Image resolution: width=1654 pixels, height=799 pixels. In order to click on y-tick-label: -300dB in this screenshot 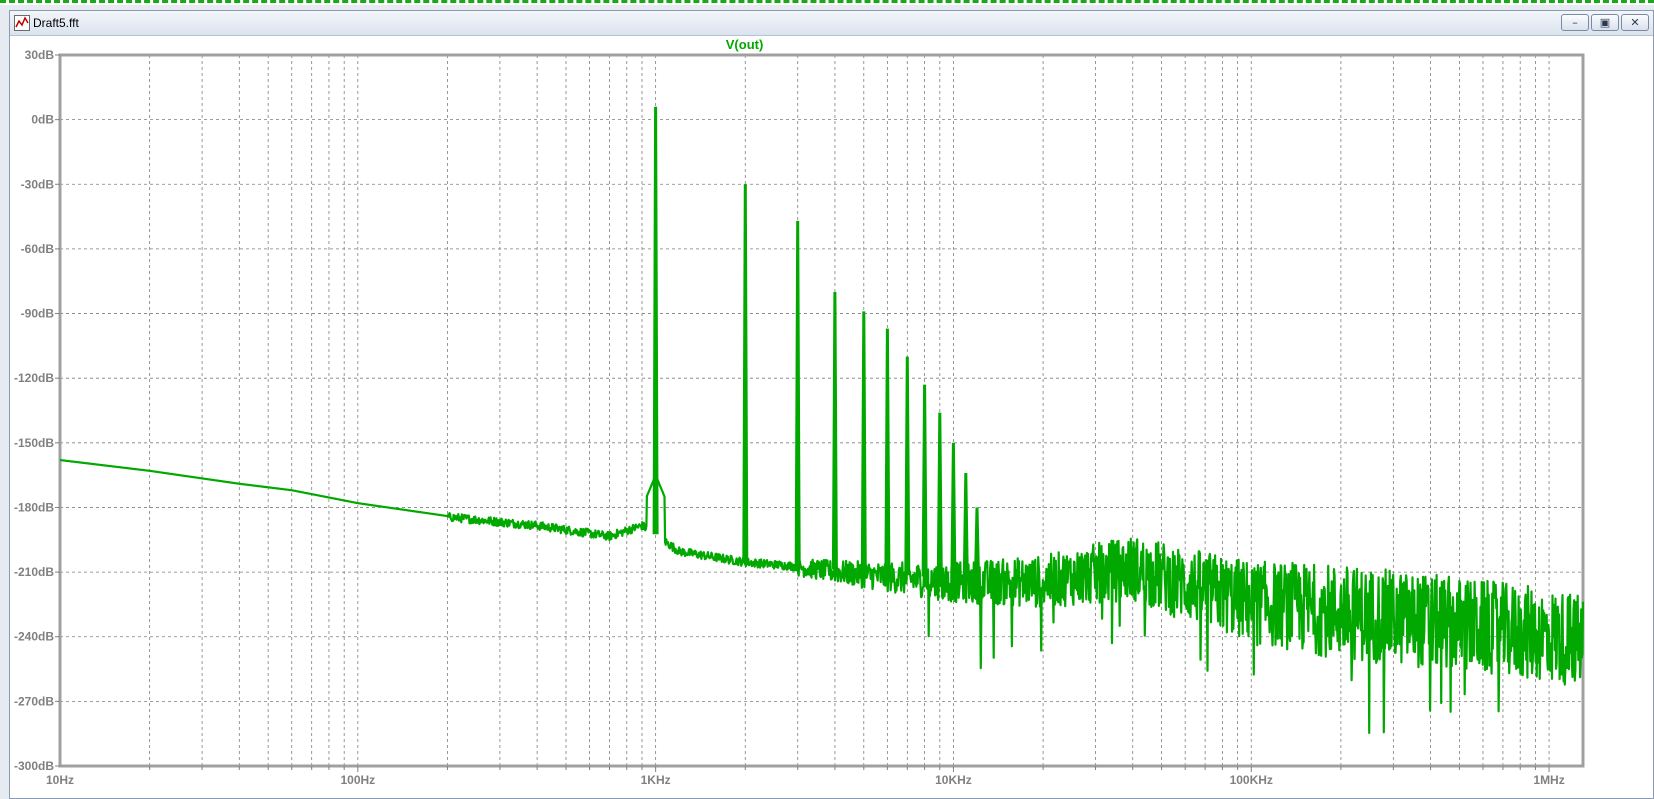, I will do `click(34, 766)`.